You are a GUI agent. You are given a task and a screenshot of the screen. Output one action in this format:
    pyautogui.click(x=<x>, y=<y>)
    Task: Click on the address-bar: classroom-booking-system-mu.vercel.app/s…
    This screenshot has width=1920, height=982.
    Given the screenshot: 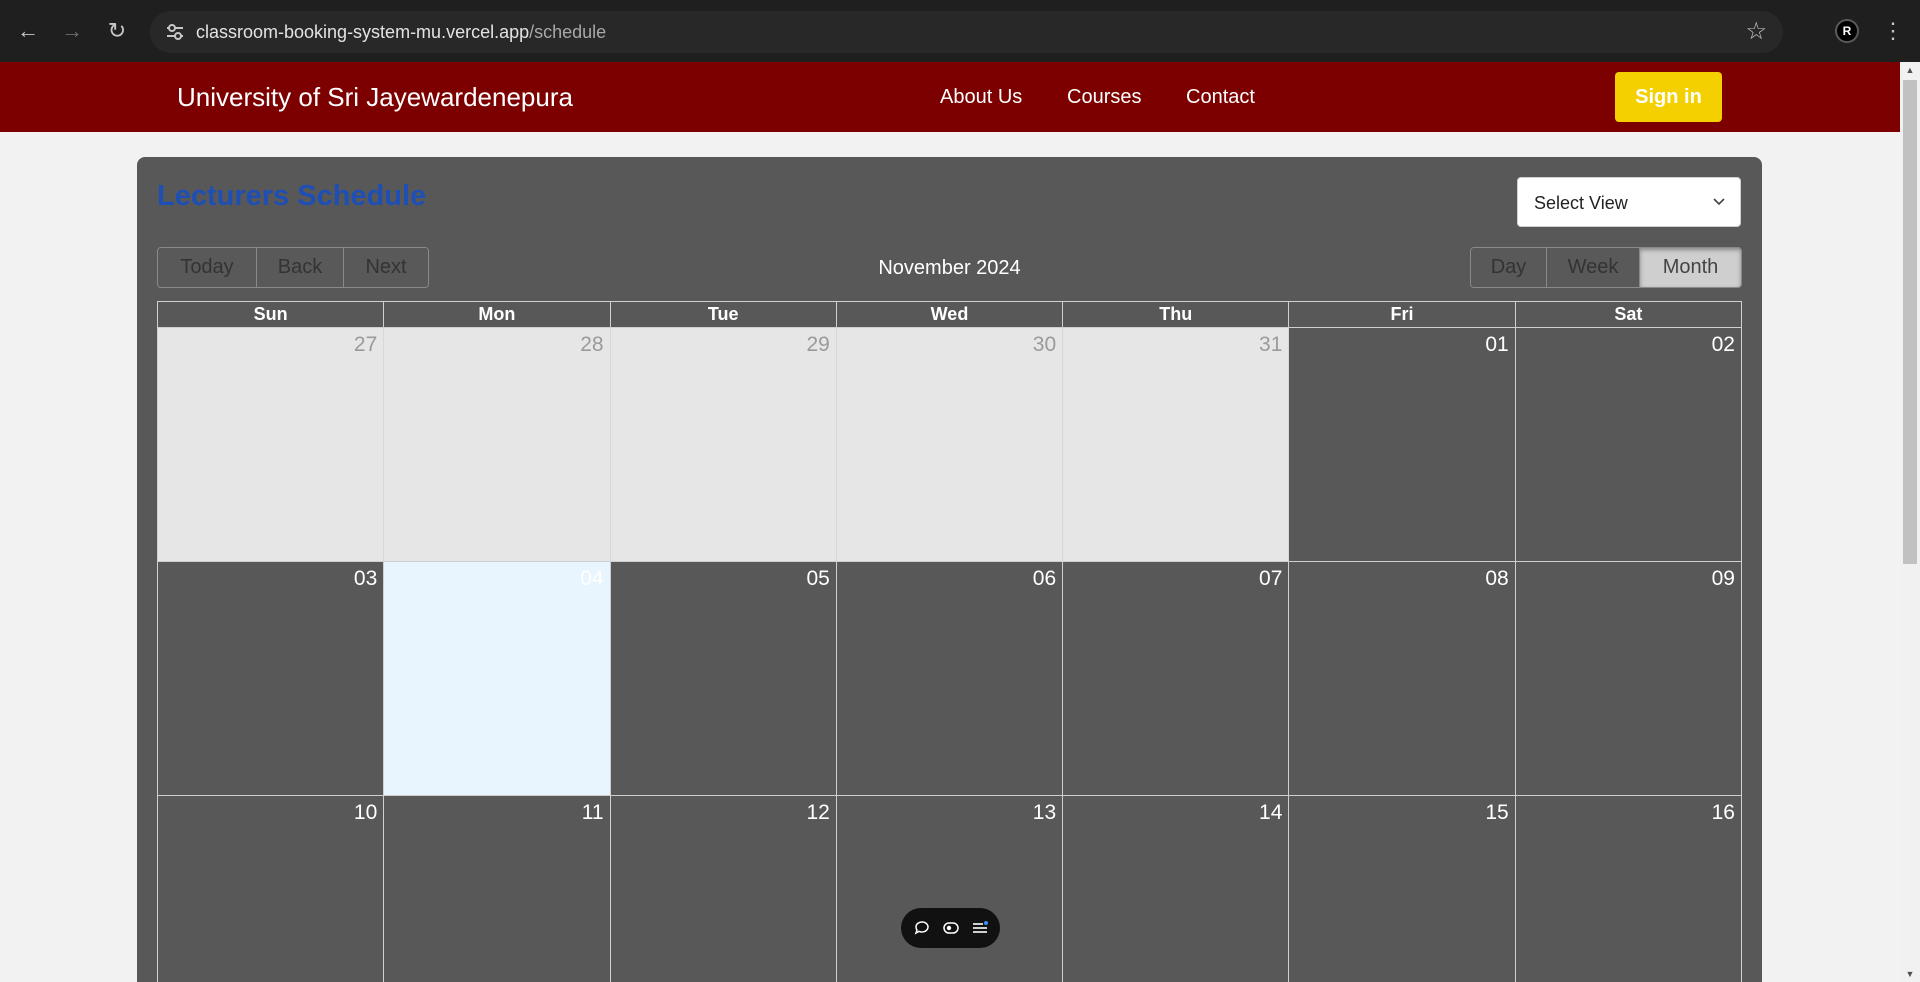 What is the action you would take?
    pyautogui.click(x=966, y=32)
    